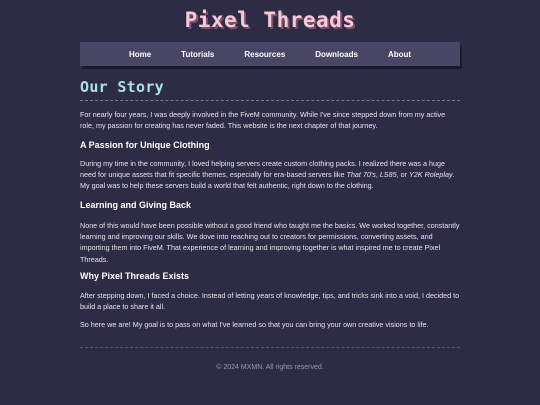  I want to click on nav-home-link: Home, so click(140, 54).